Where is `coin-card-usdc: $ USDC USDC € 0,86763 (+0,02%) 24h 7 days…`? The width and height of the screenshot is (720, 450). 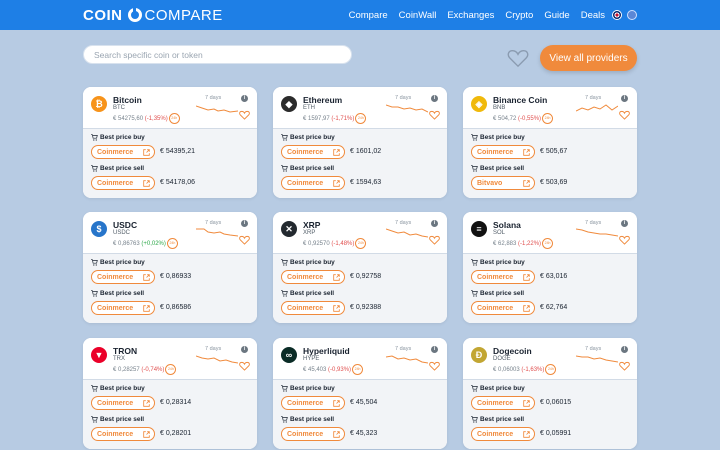 coin-card-usdc: $ USDC USDC € 0,86763 (+0,02%) 24h 7 days… is located at coordinates (170, 267).